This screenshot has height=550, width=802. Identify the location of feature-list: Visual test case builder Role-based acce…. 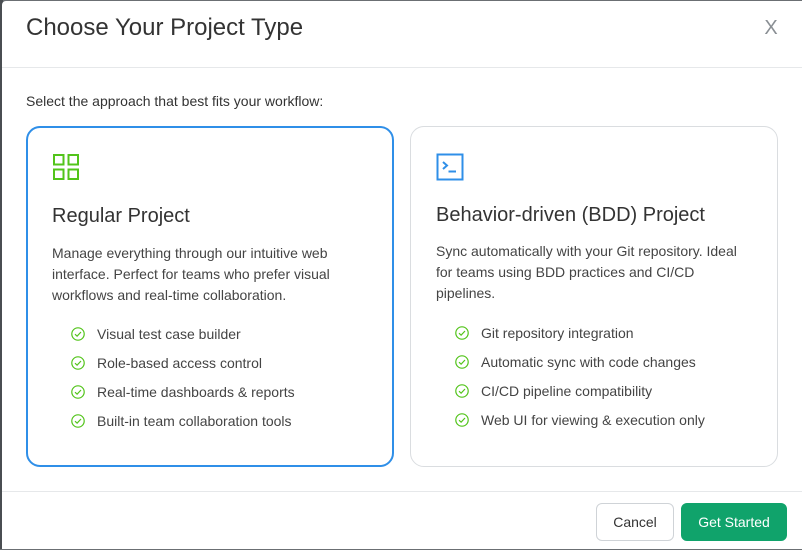
(183, 377).